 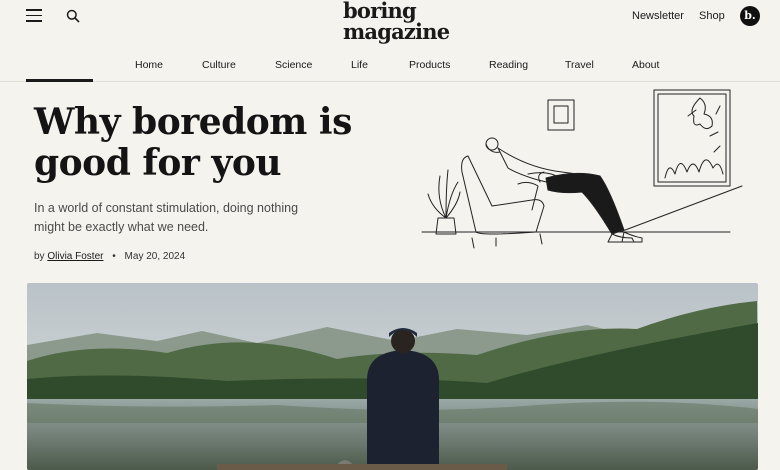 I want to click on nav-item-life: Life, so click(x=359, y=65).